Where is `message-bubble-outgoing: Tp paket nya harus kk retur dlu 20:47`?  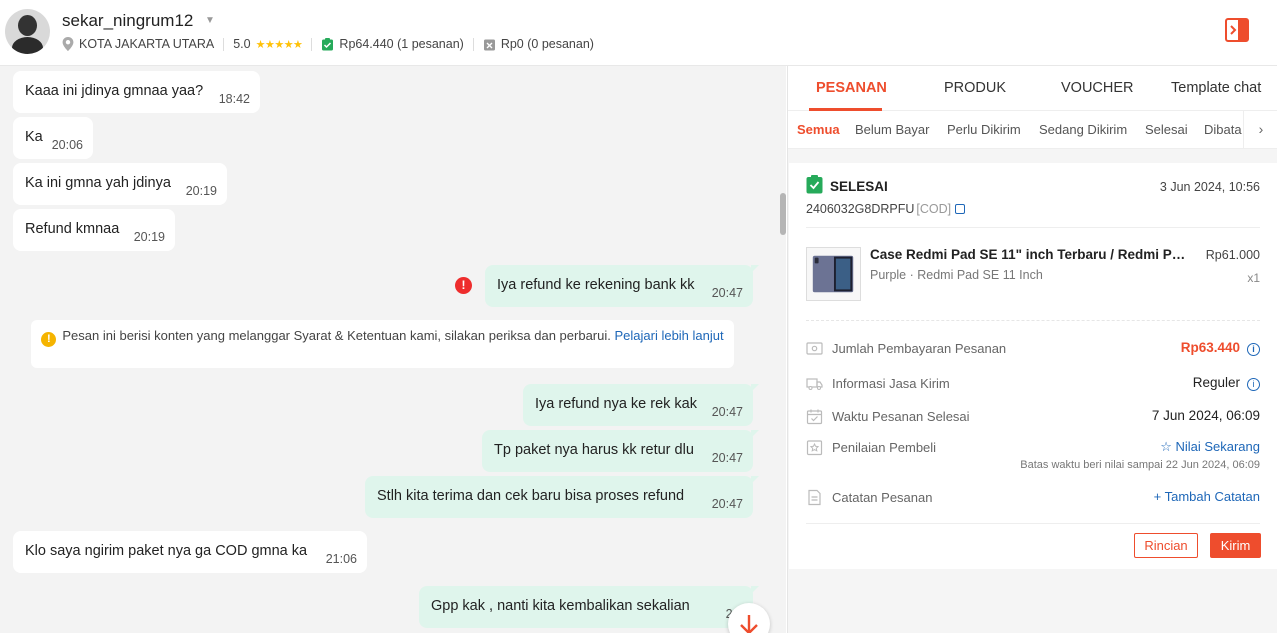 message-bubble-outgoing: Tp paket nya harus kk retur dlu 20:47 is located at coordinates (620, 451).